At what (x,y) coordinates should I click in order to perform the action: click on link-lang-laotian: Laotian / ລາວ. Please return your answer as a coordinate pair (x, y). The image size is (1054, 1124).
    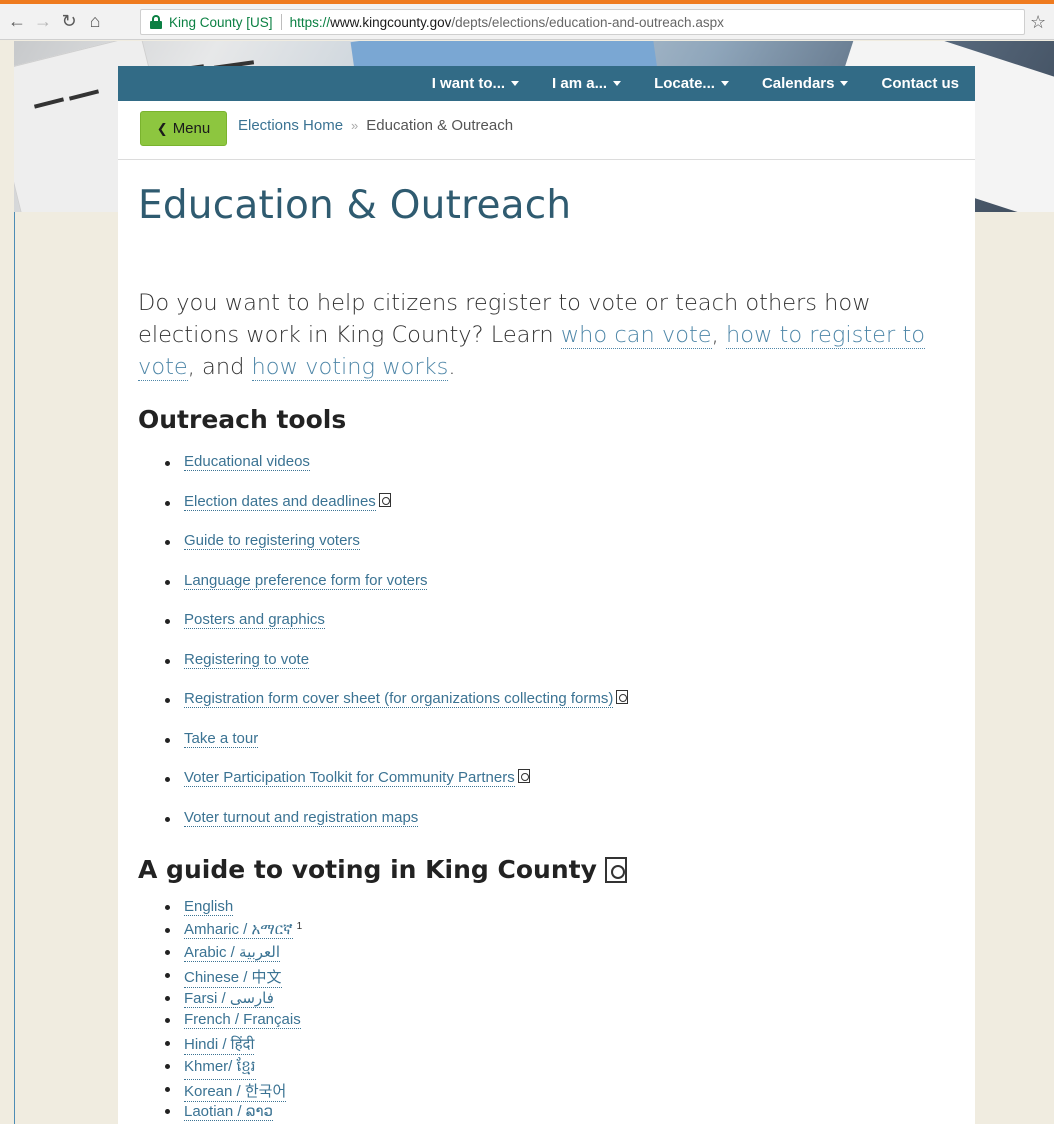
    Looking at the image, I should click on (229, 1112).